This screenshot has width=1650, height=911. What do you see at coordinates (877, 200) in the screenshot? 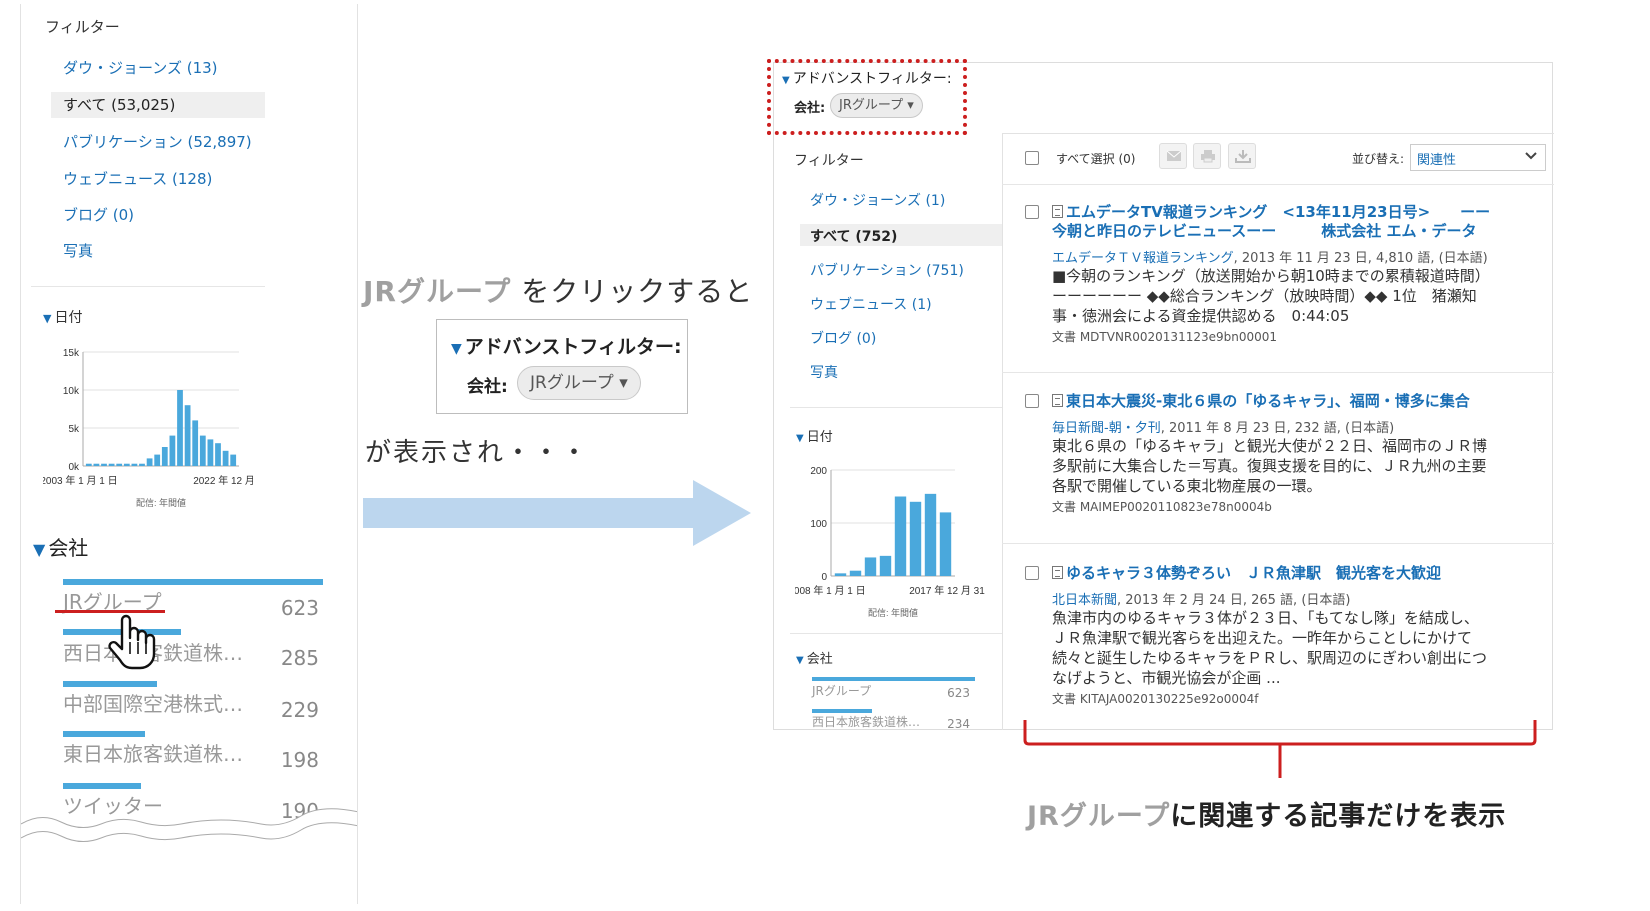
I see `filter-dowjones: ダウ・ジョーンズ (1)` at bounding box center [877, 200].